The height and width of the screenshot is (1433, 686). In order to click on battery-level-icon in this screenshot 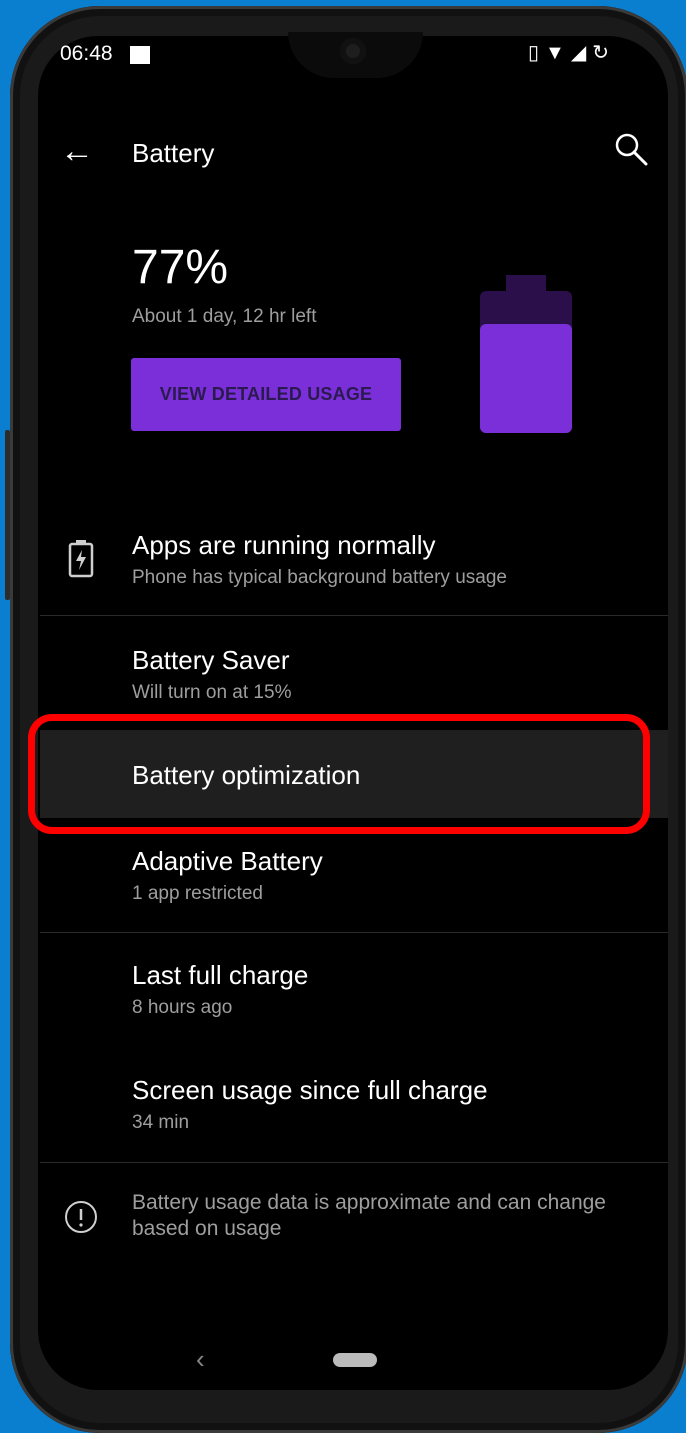, I will do `click(526, 354)`.